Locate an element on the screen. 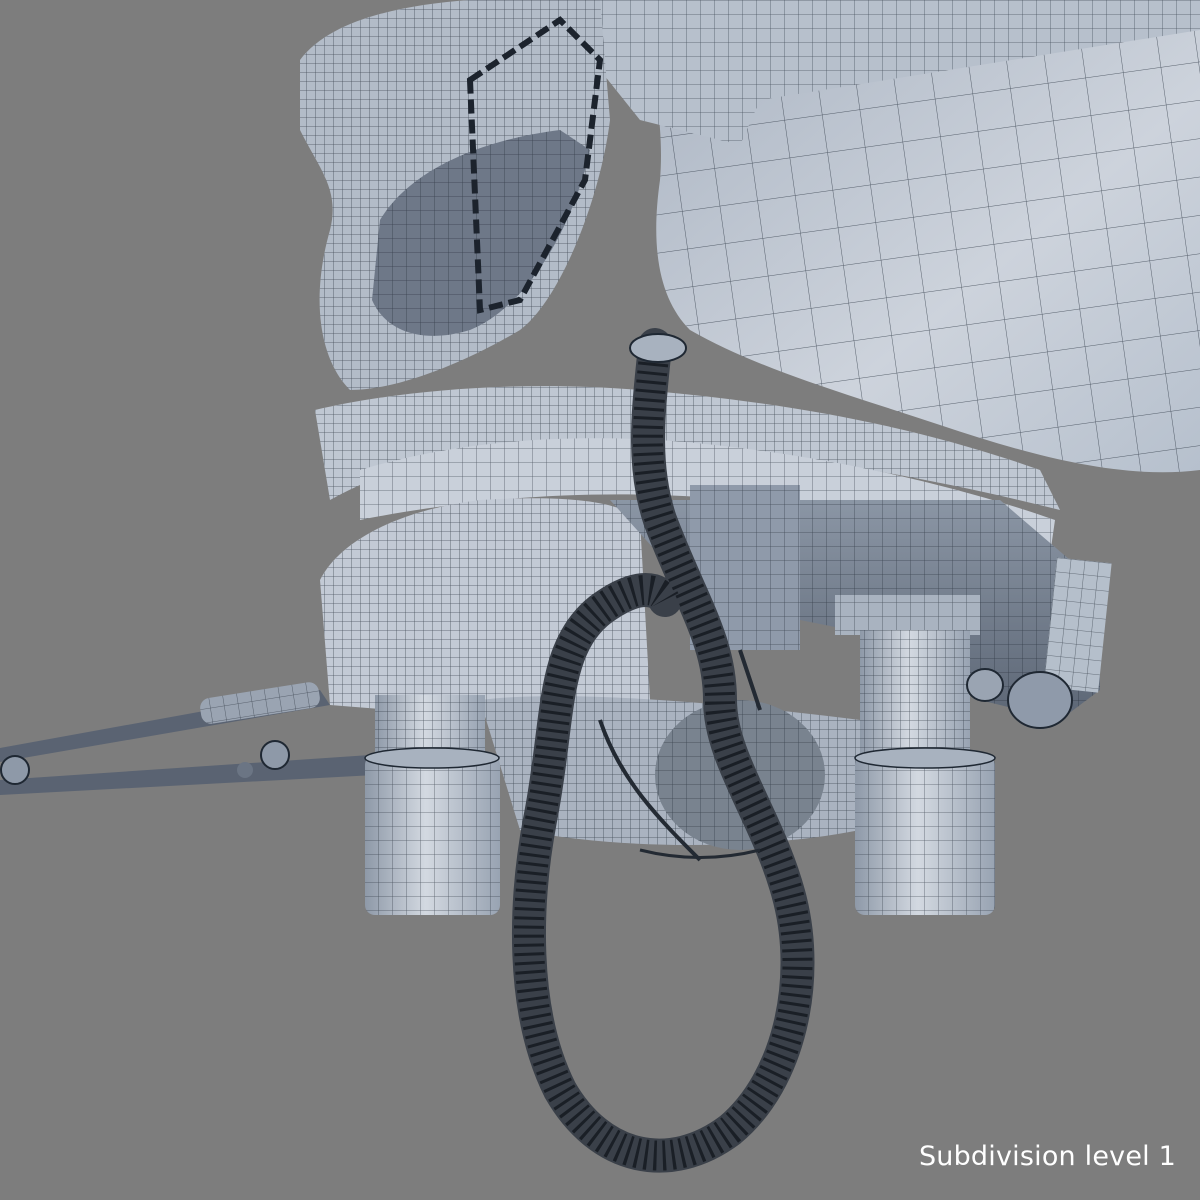  subdivision-caption: Subdivision level 1 is located at coordinates (1047, 1156).